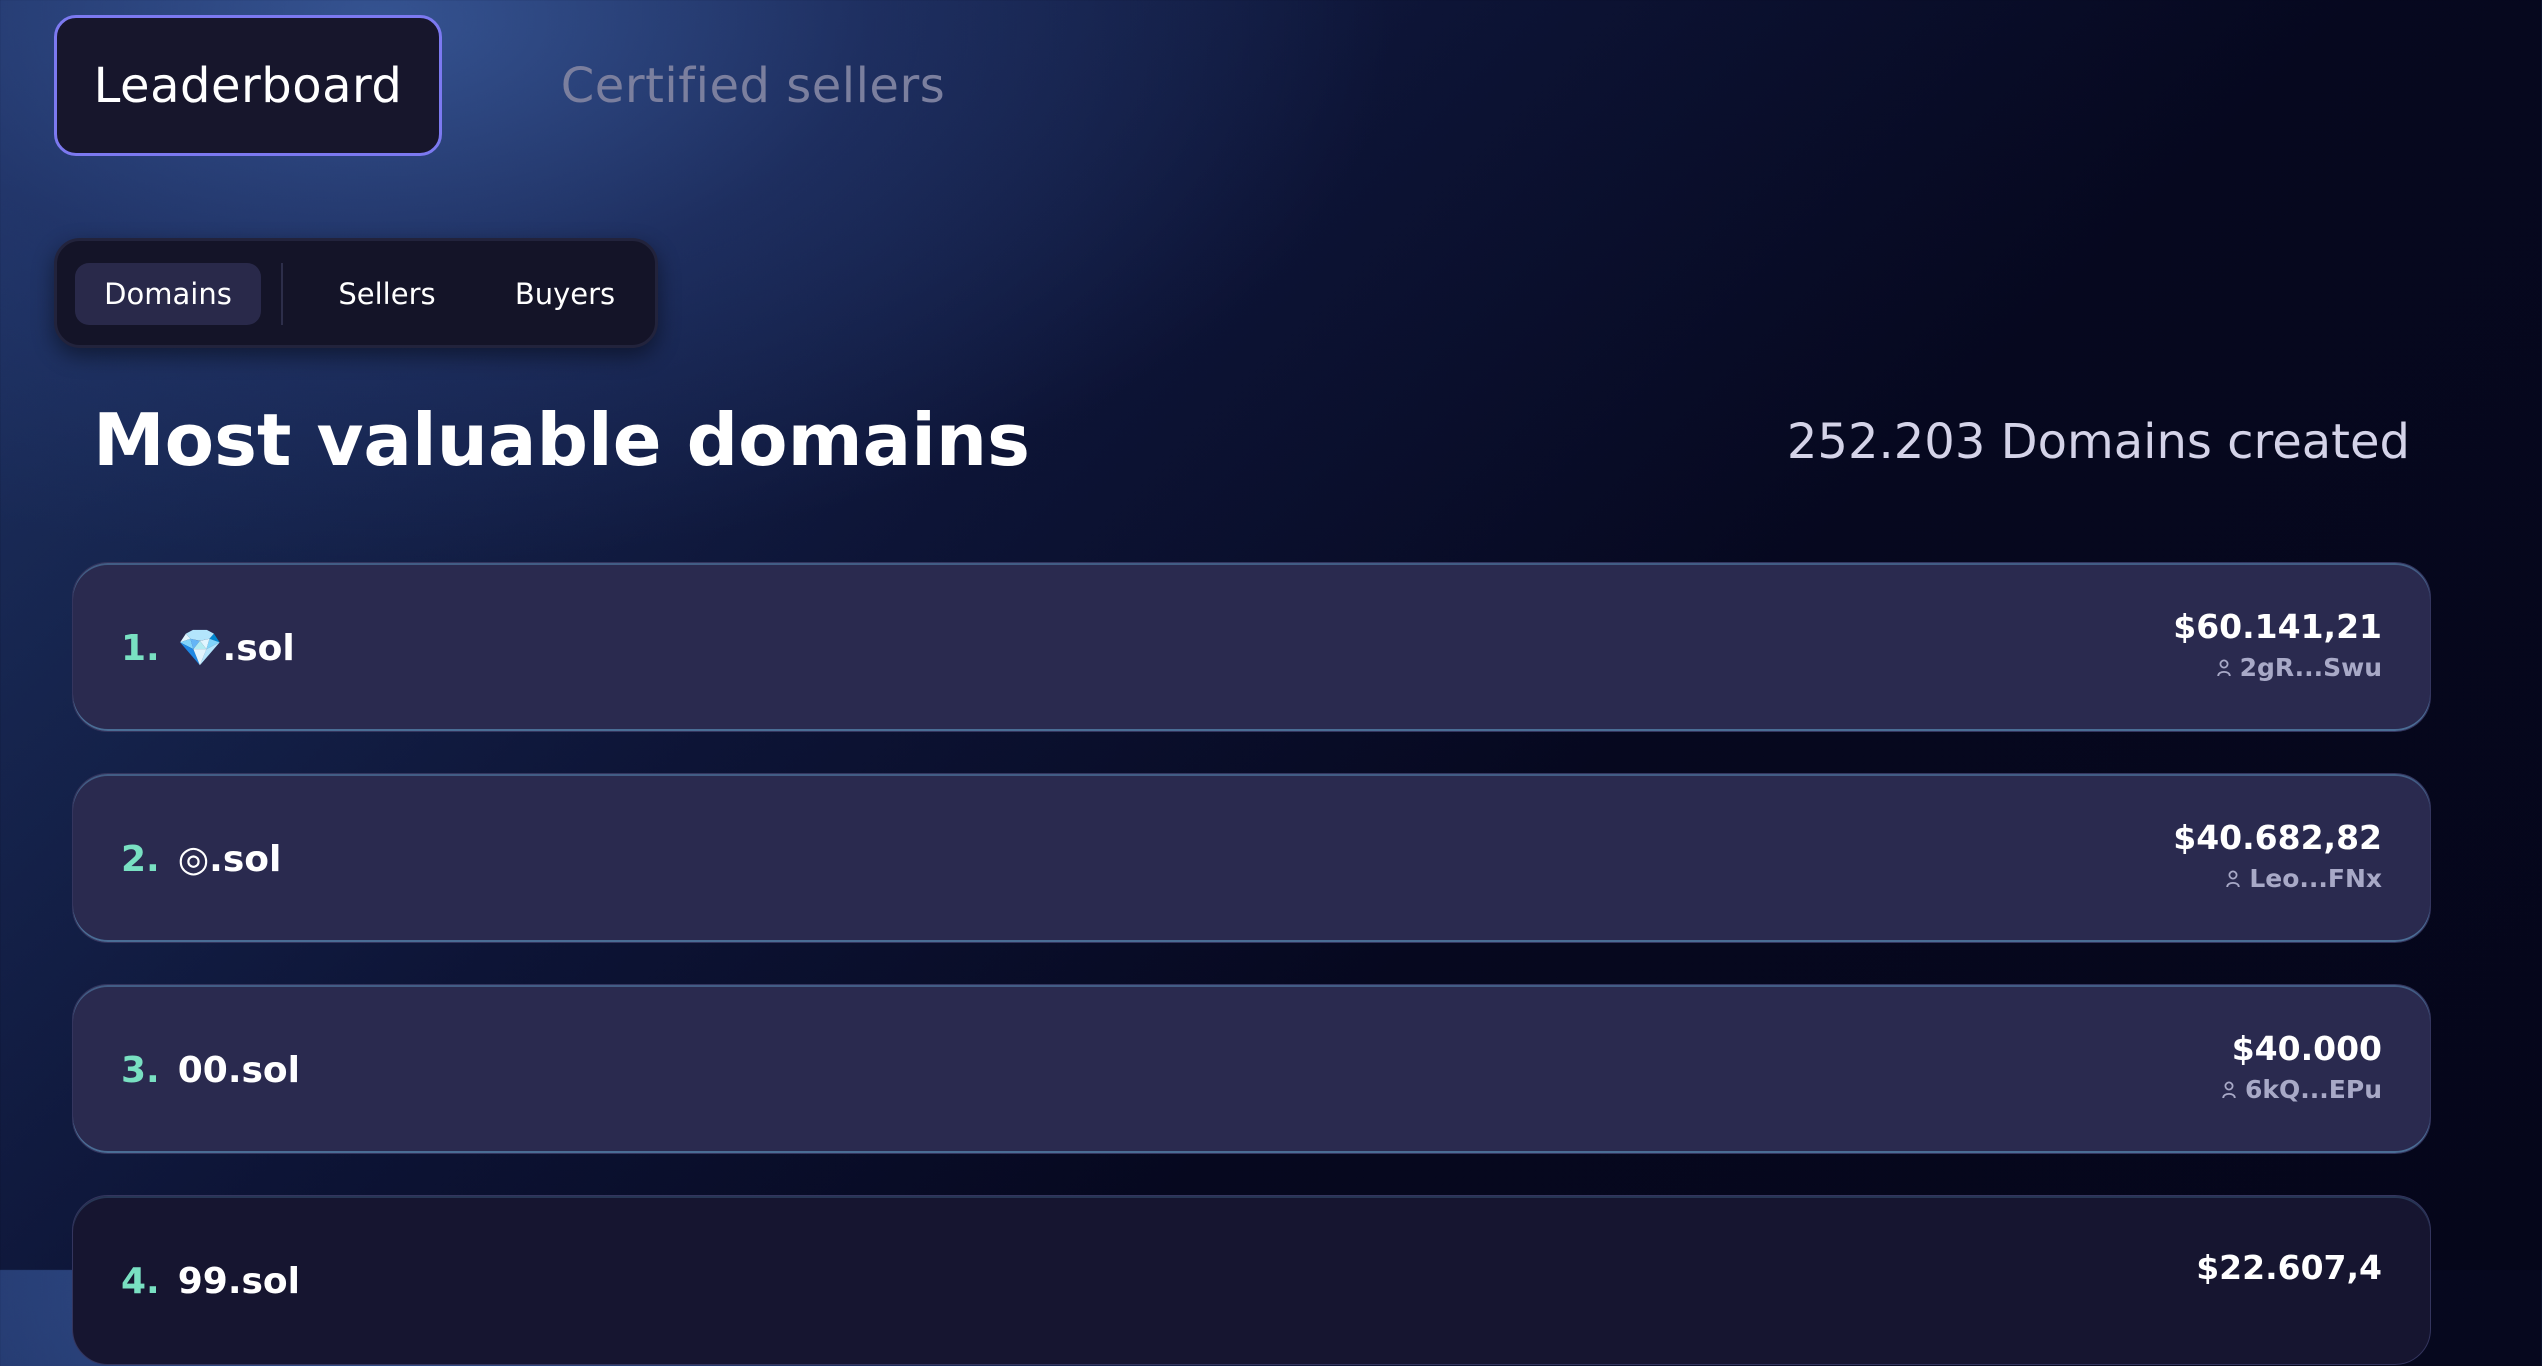 Image resolution: width=2542 pixels, height=1366 pixels. What do you see at coordinates (2098, 442) in the screenshot?
I see `domains-created-count: 252.203 Domains created` at bounding box center [2098, 442].